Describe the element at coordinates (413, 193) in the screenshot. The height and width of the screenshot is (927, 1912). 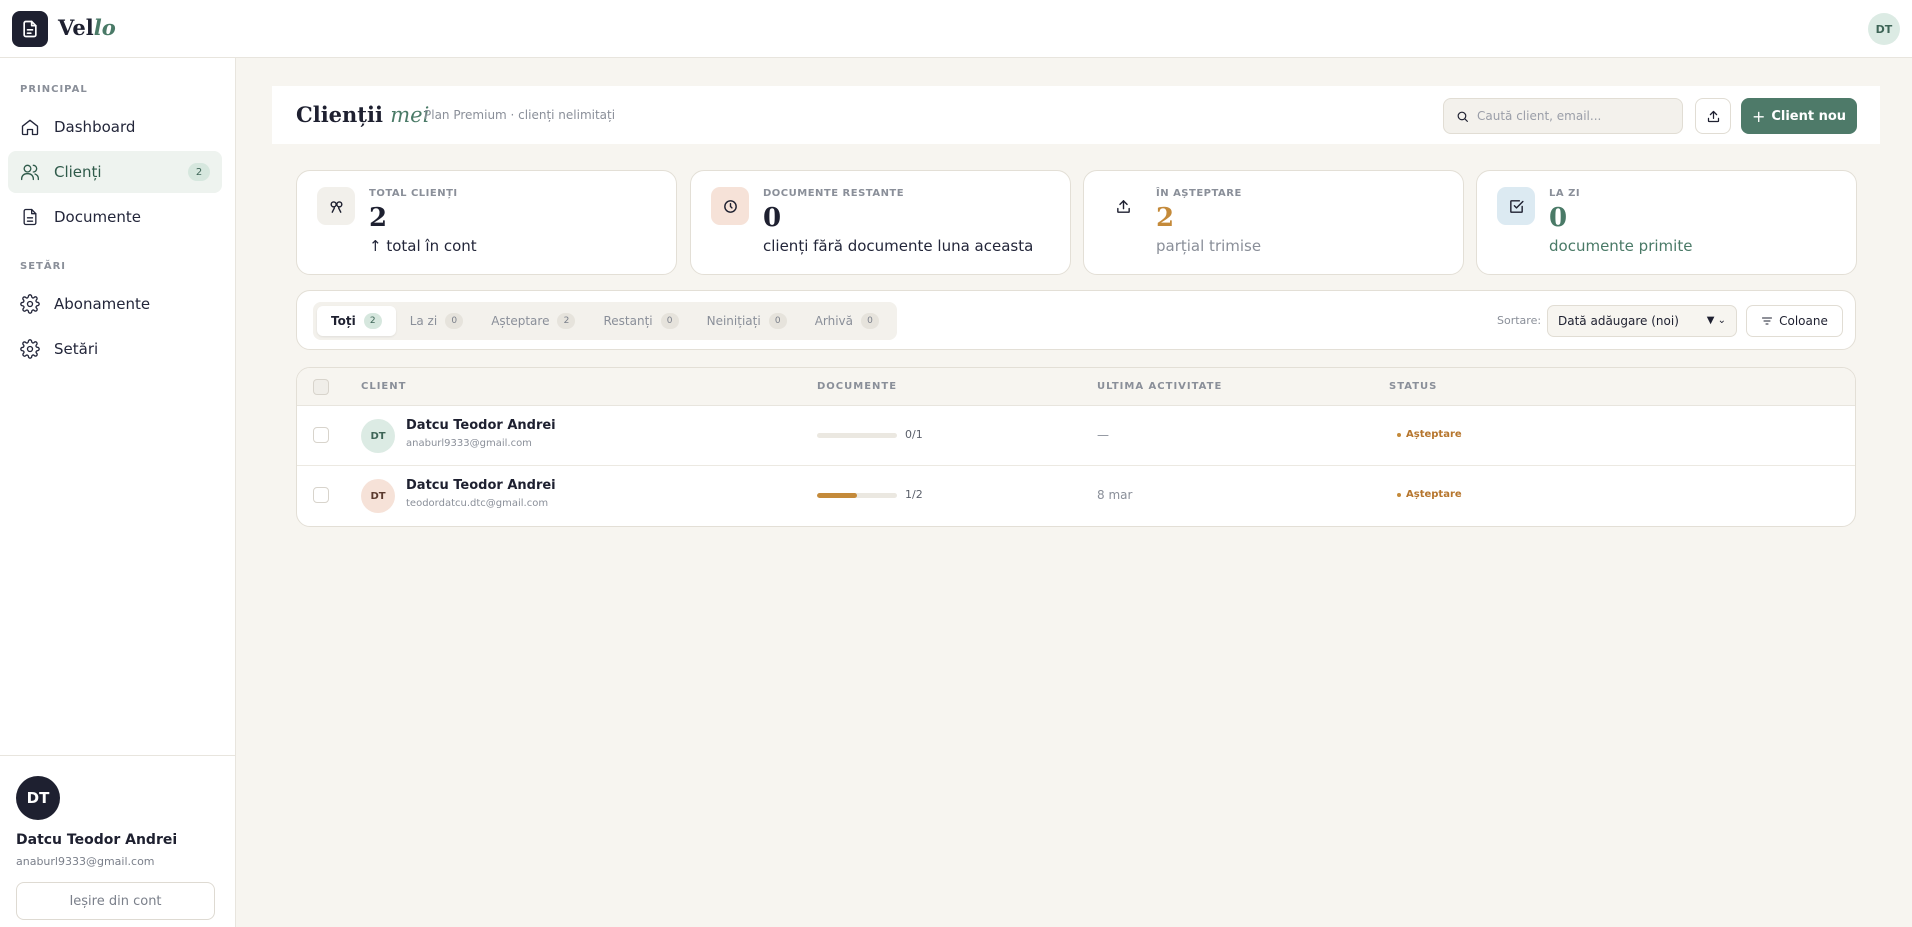
I see `stat-label: TOTAL CLIENȚI` at that location.